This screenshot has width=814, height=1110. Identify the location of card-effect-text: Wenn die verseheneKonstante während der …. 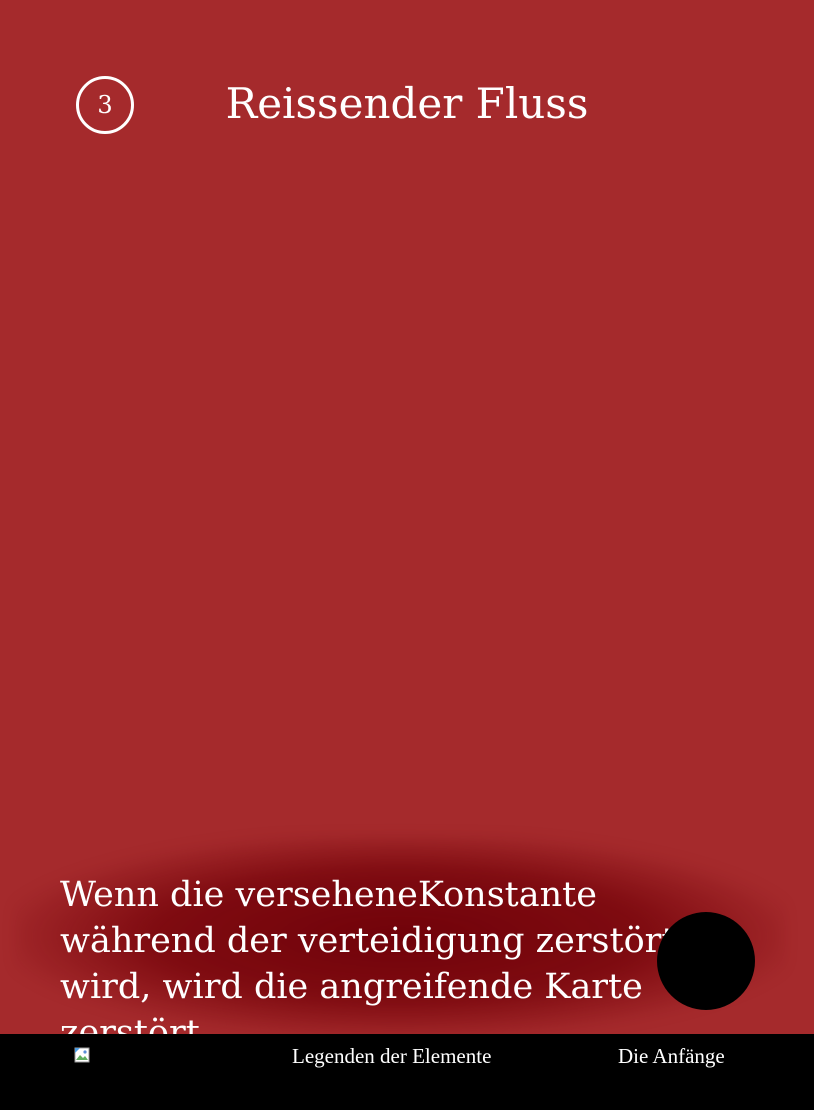
(368, 964).